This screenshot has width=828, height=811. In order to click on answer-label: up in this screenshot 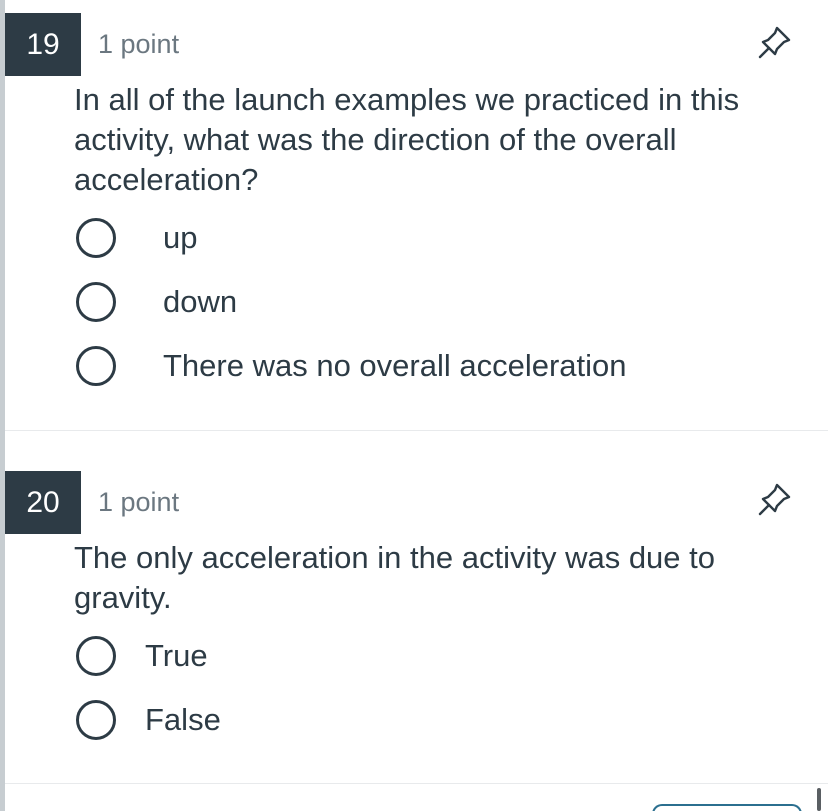, I will do `click(180, 237)`.